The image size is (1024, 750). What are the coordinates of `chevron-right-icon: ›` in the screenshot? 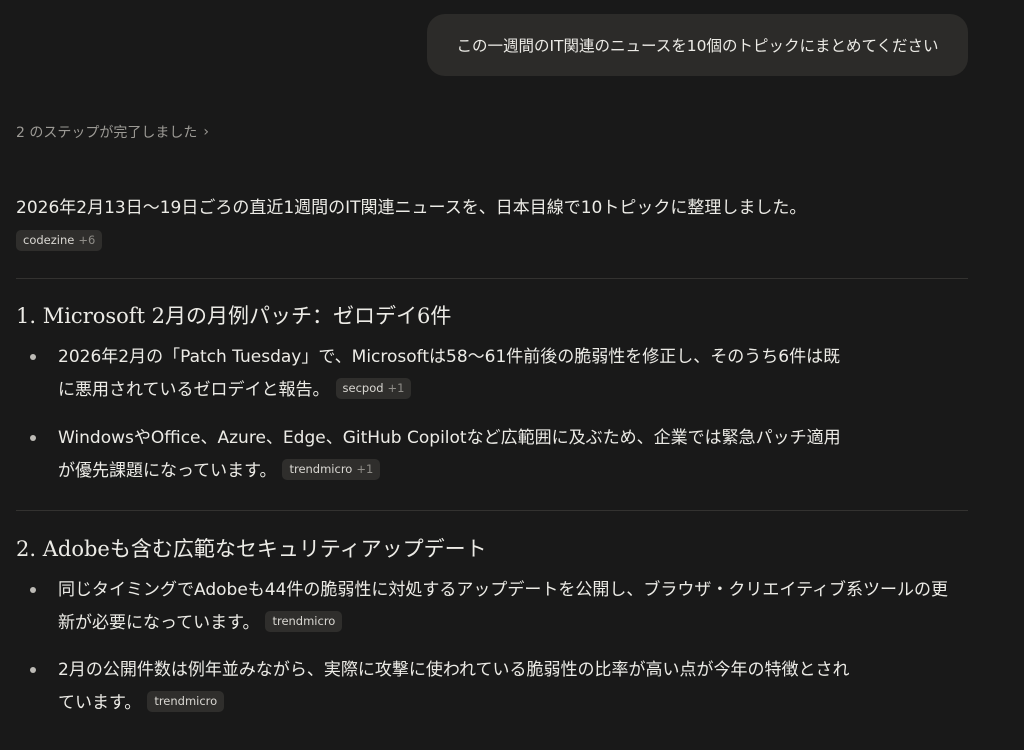 It's located at (206, 132).